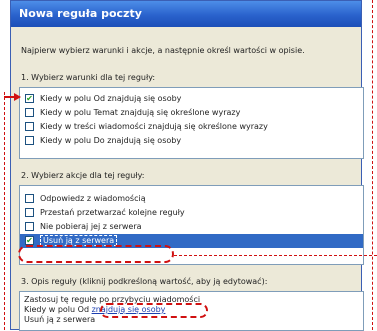  What do you see at coordinates (4, 211) in the screenshot?
I see `annotation-left-line` at bounding box center [4, 211].